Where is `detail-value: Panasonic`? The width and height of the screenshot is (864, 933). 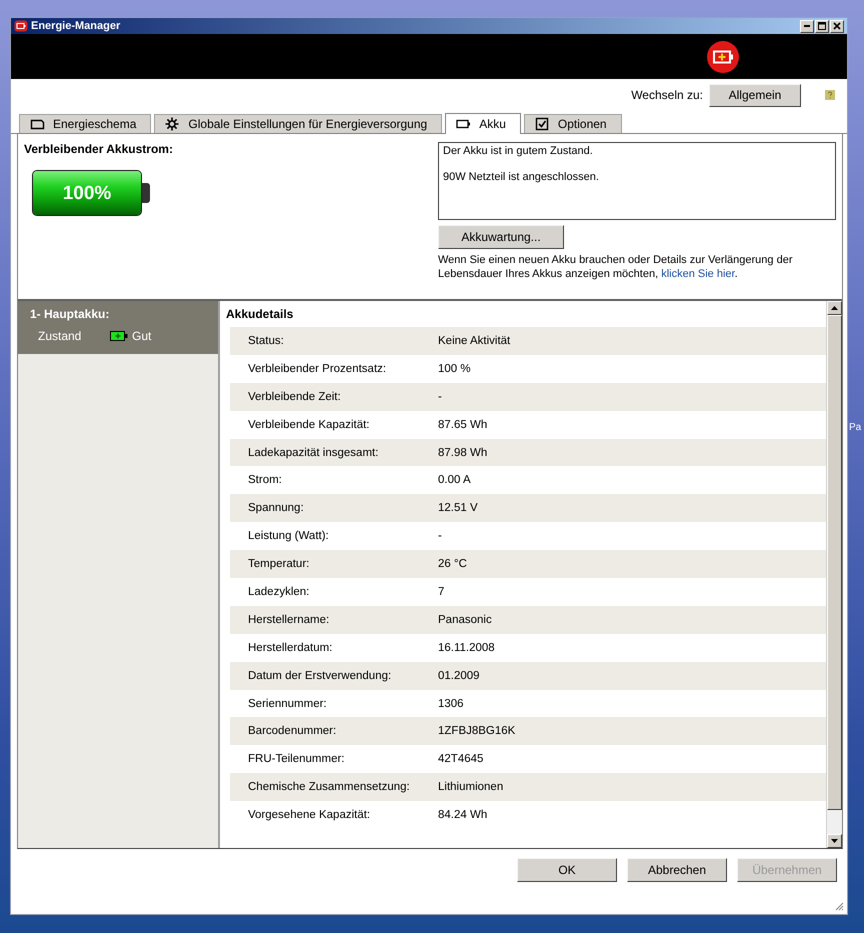
detail-value: Panasonic is located at coordinates (465, 620).